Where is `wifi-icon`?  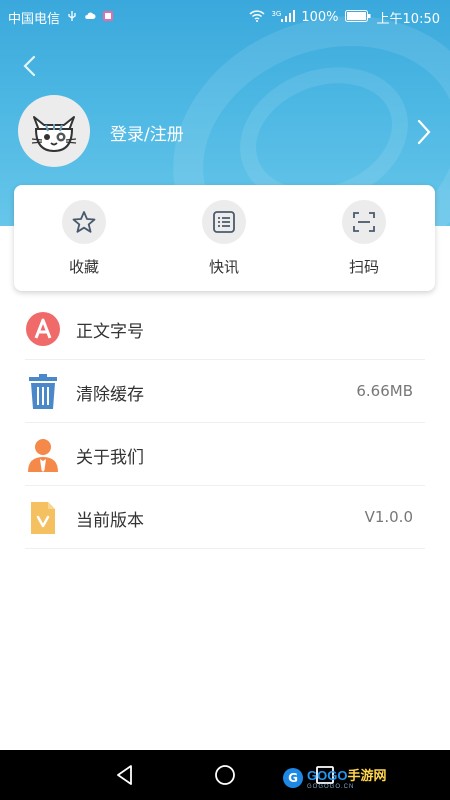 wifi-icon is located at coordinates (257, 17).